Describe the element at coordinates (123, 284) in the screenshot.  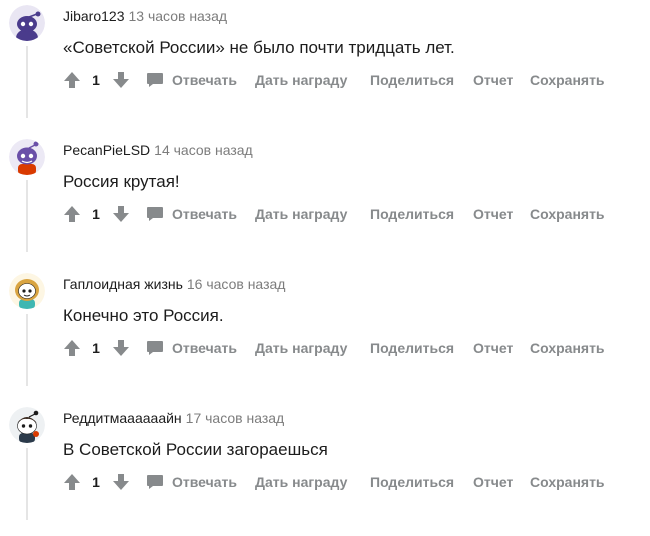
I see `author-name: Гаплоидная жизнь` at that location.